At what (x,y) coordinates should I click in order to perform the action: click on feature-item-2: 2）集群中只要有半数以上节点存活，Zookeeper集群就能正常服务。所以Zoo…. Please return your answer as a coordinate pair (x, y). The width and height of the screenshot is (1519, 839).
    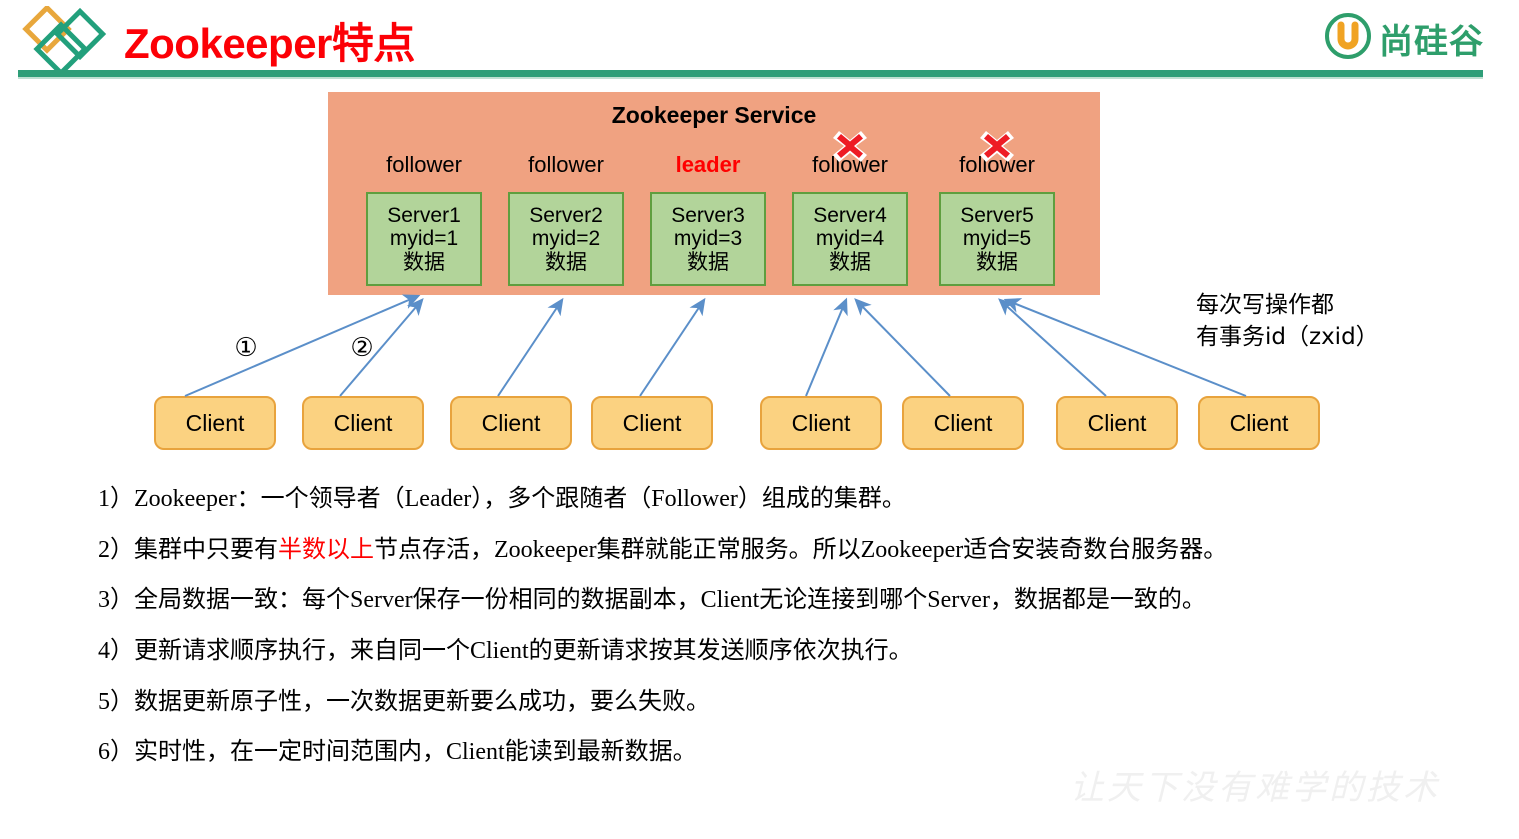
    Looking at the image, I should click on (768, 551).